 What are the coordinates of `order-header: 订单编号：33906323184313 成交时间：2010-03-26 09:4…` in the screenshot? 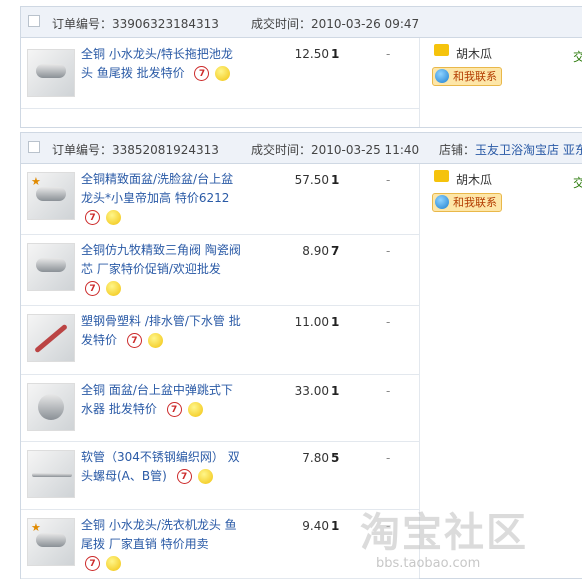 It's located at (301, 22).